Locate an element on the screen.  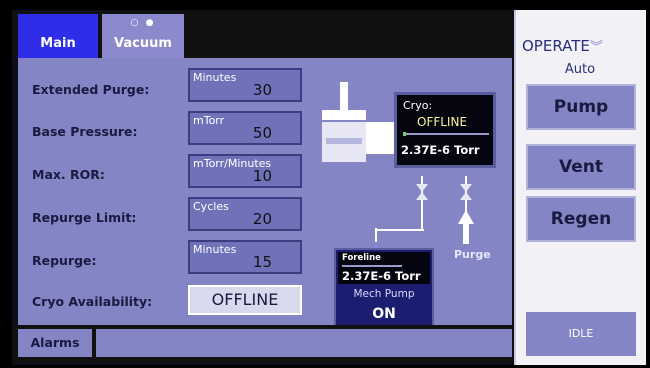
pump-button: Pump is located at coordinates (581, 107).